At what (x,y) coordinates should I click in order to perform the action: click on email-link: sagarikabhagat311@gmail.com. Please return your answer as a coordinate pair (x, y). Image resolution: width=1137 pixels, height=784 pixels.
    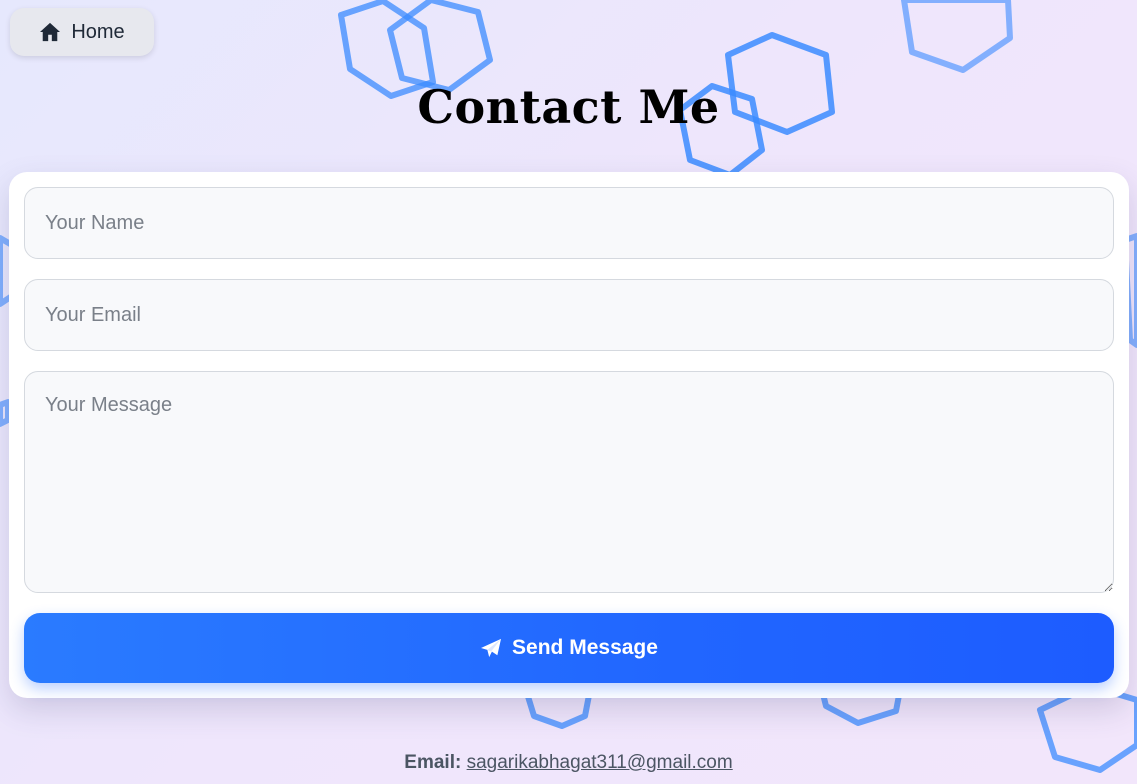
    Looking at the image, I should click on (600, 762).